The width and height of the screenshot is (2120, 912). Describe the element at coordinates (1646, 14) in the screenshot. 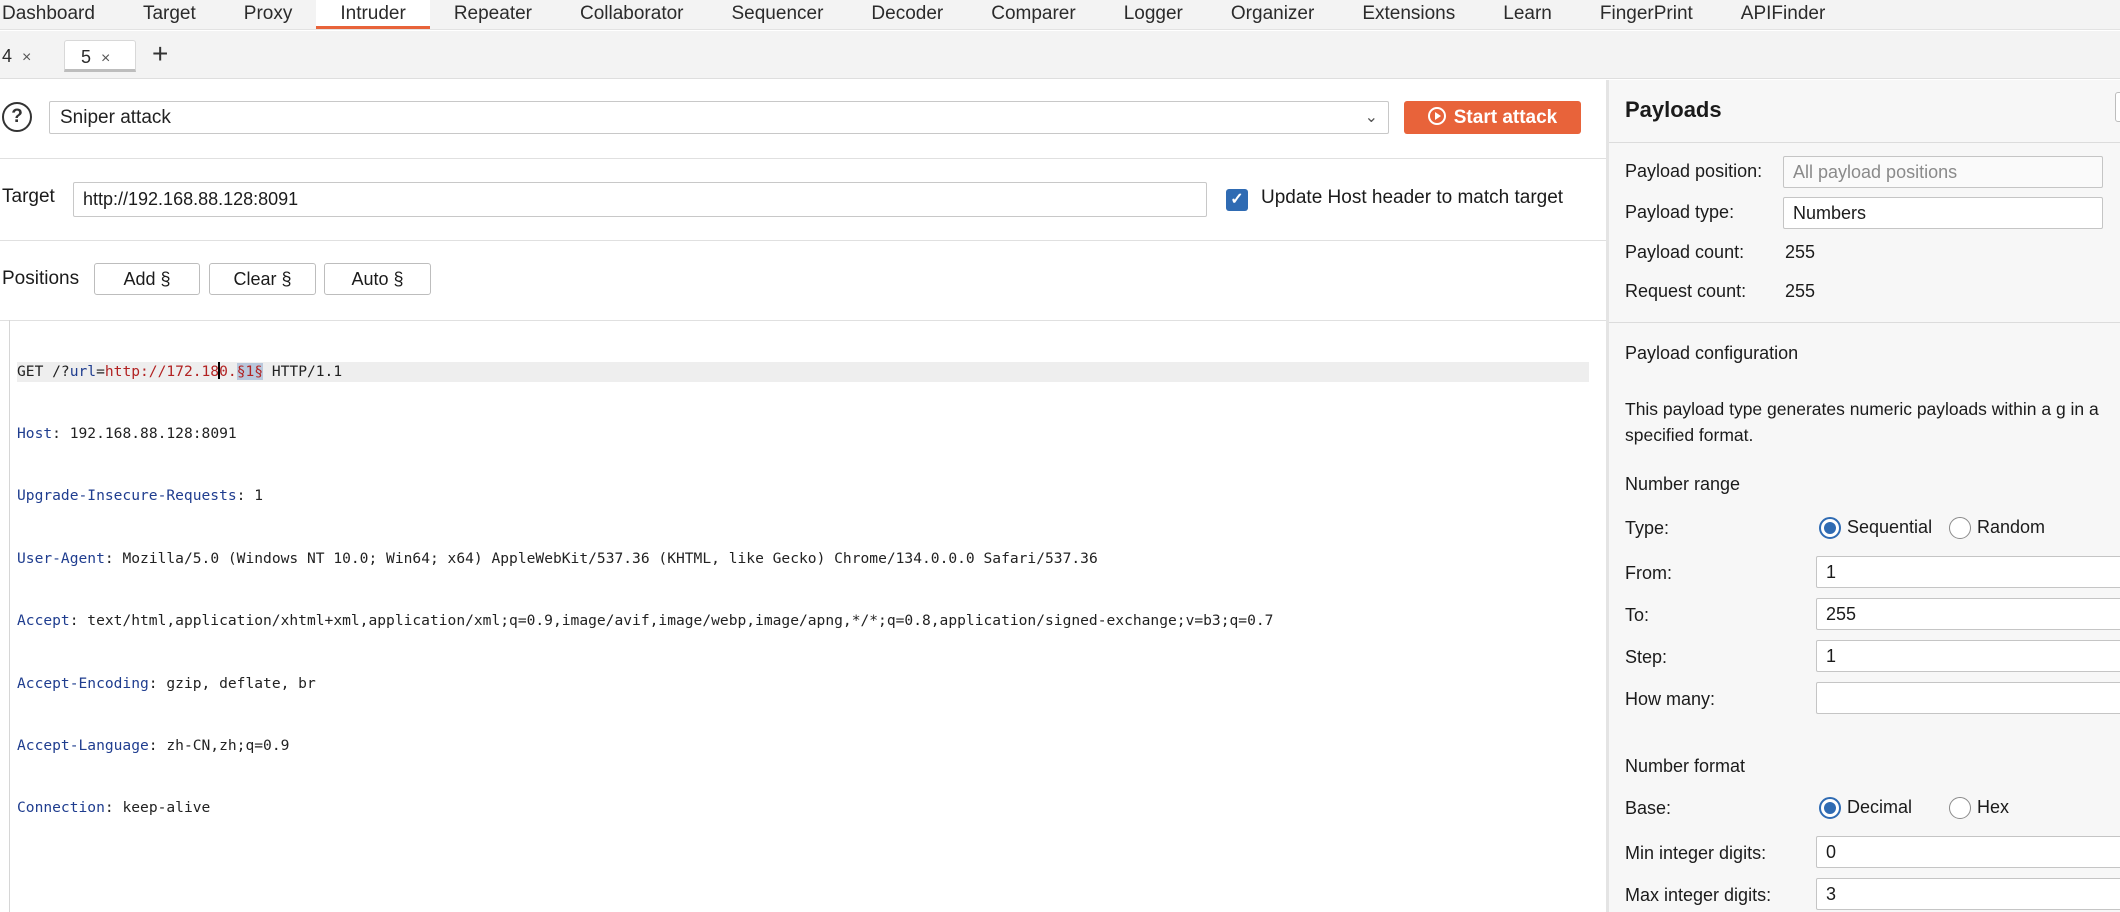

I see `nav-tab-fingerprint: FingerPrint` at that location.